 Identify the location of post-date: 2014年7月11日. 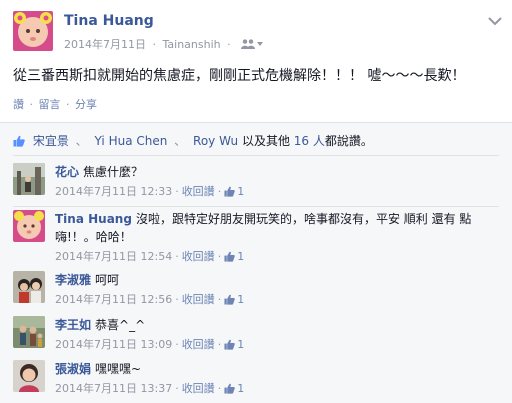
(105, 44).